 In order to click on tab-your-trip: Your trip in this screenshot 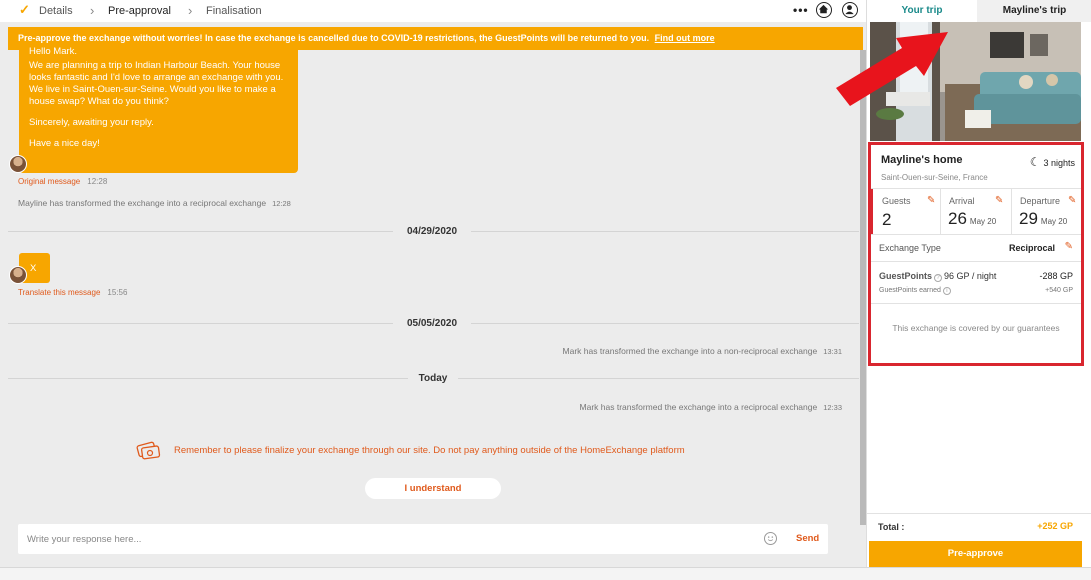, I will do `click(922, 11)`.